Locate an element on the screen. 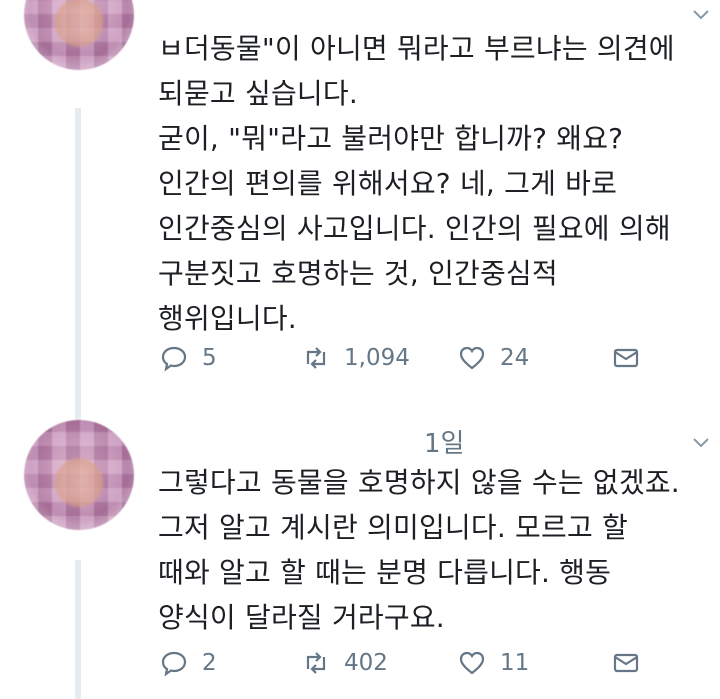 Image resolution: width=720 pixels, height=699 pixels. reply-button: 2 is located at coordinates (188, 663).